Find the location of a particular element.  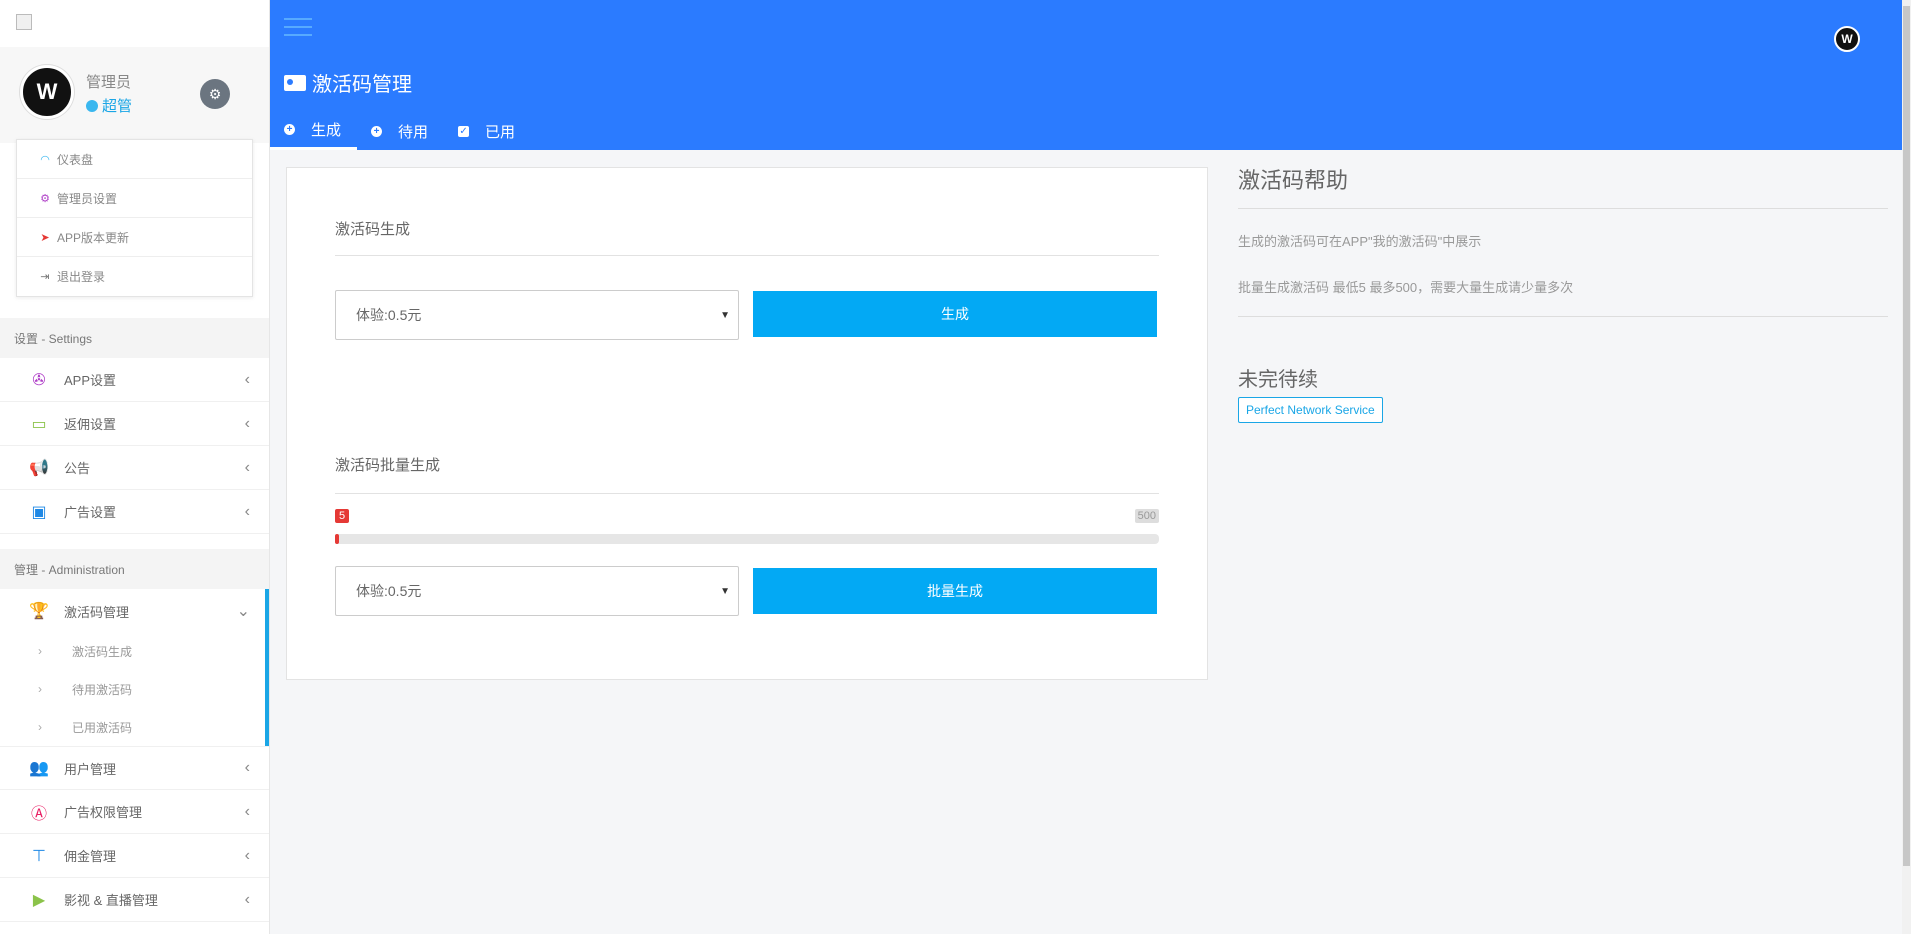

slider-handle is located at coordinates (337, 539).